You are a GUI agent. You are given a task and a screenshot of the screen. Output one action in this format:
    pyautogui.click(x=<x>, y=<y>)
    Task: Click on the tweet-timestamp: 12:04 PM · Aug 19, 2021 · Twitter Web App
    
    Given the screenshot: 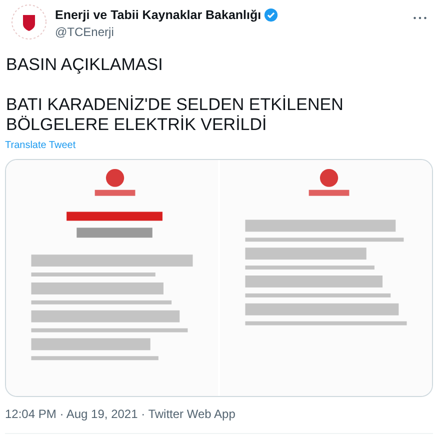 What is the action you would take?
    pyautogui.click(x=120, y=414)
    